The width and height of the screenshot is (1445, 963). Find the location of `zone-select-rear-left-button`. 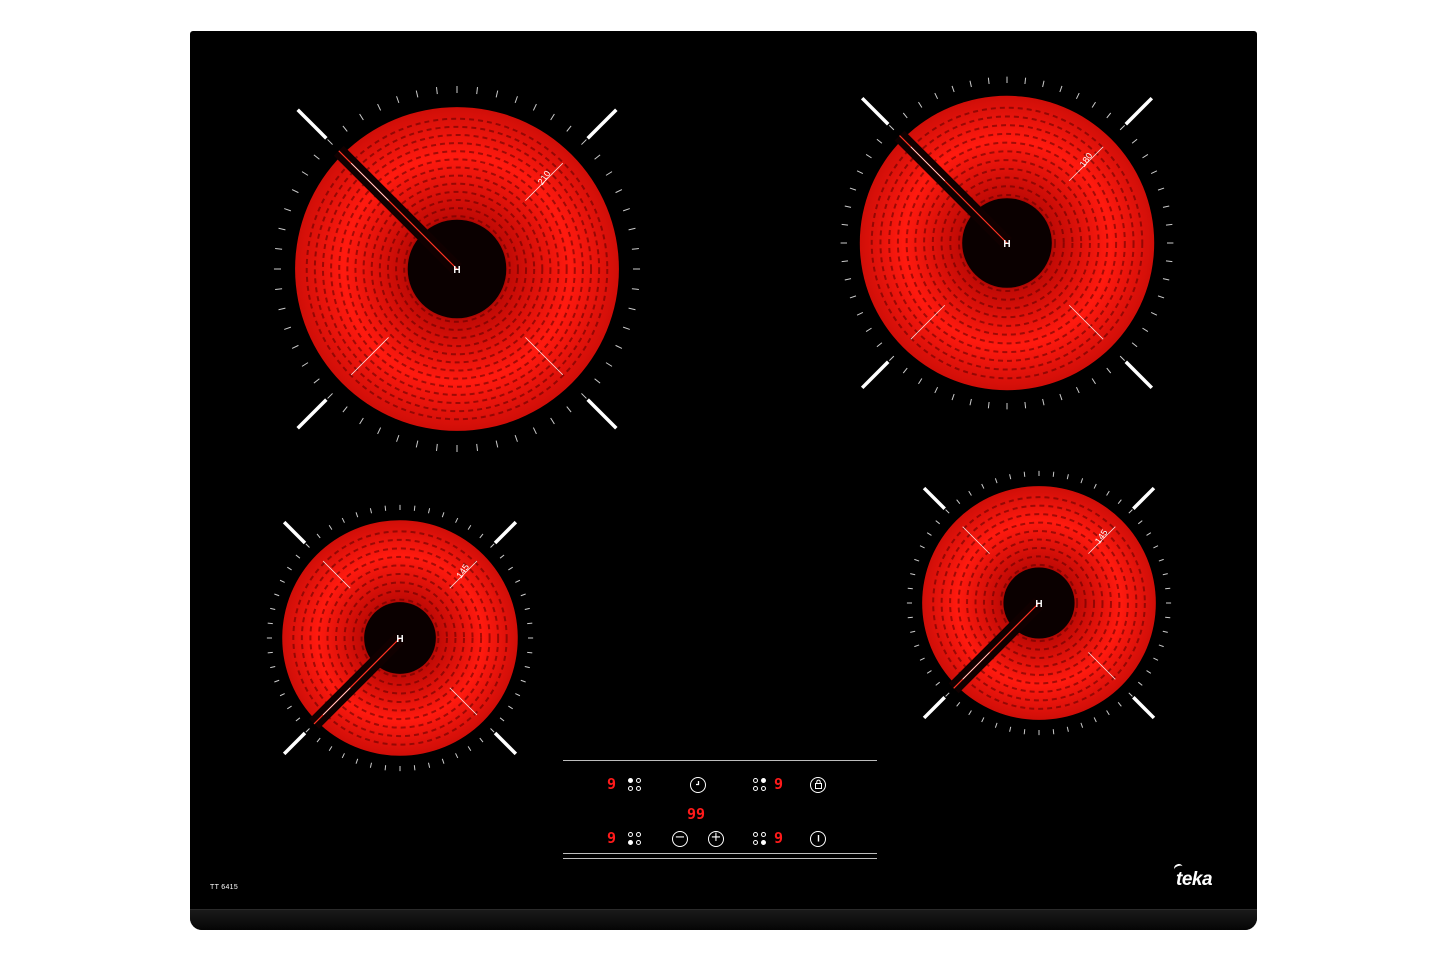

zone-select-rear-left-button is located at coordinates (635, 785).